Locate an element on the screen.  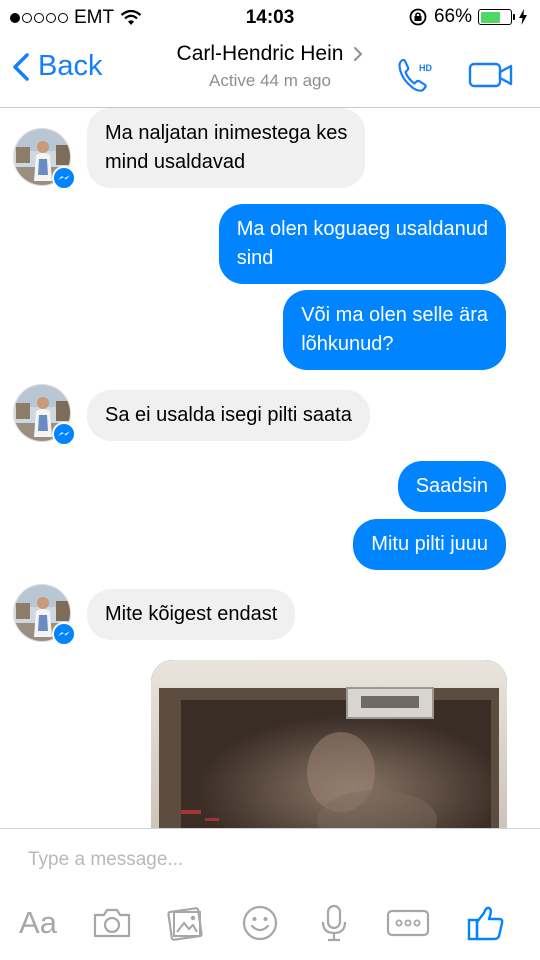
aa-label: Aa is located at coordinates (38, 922).